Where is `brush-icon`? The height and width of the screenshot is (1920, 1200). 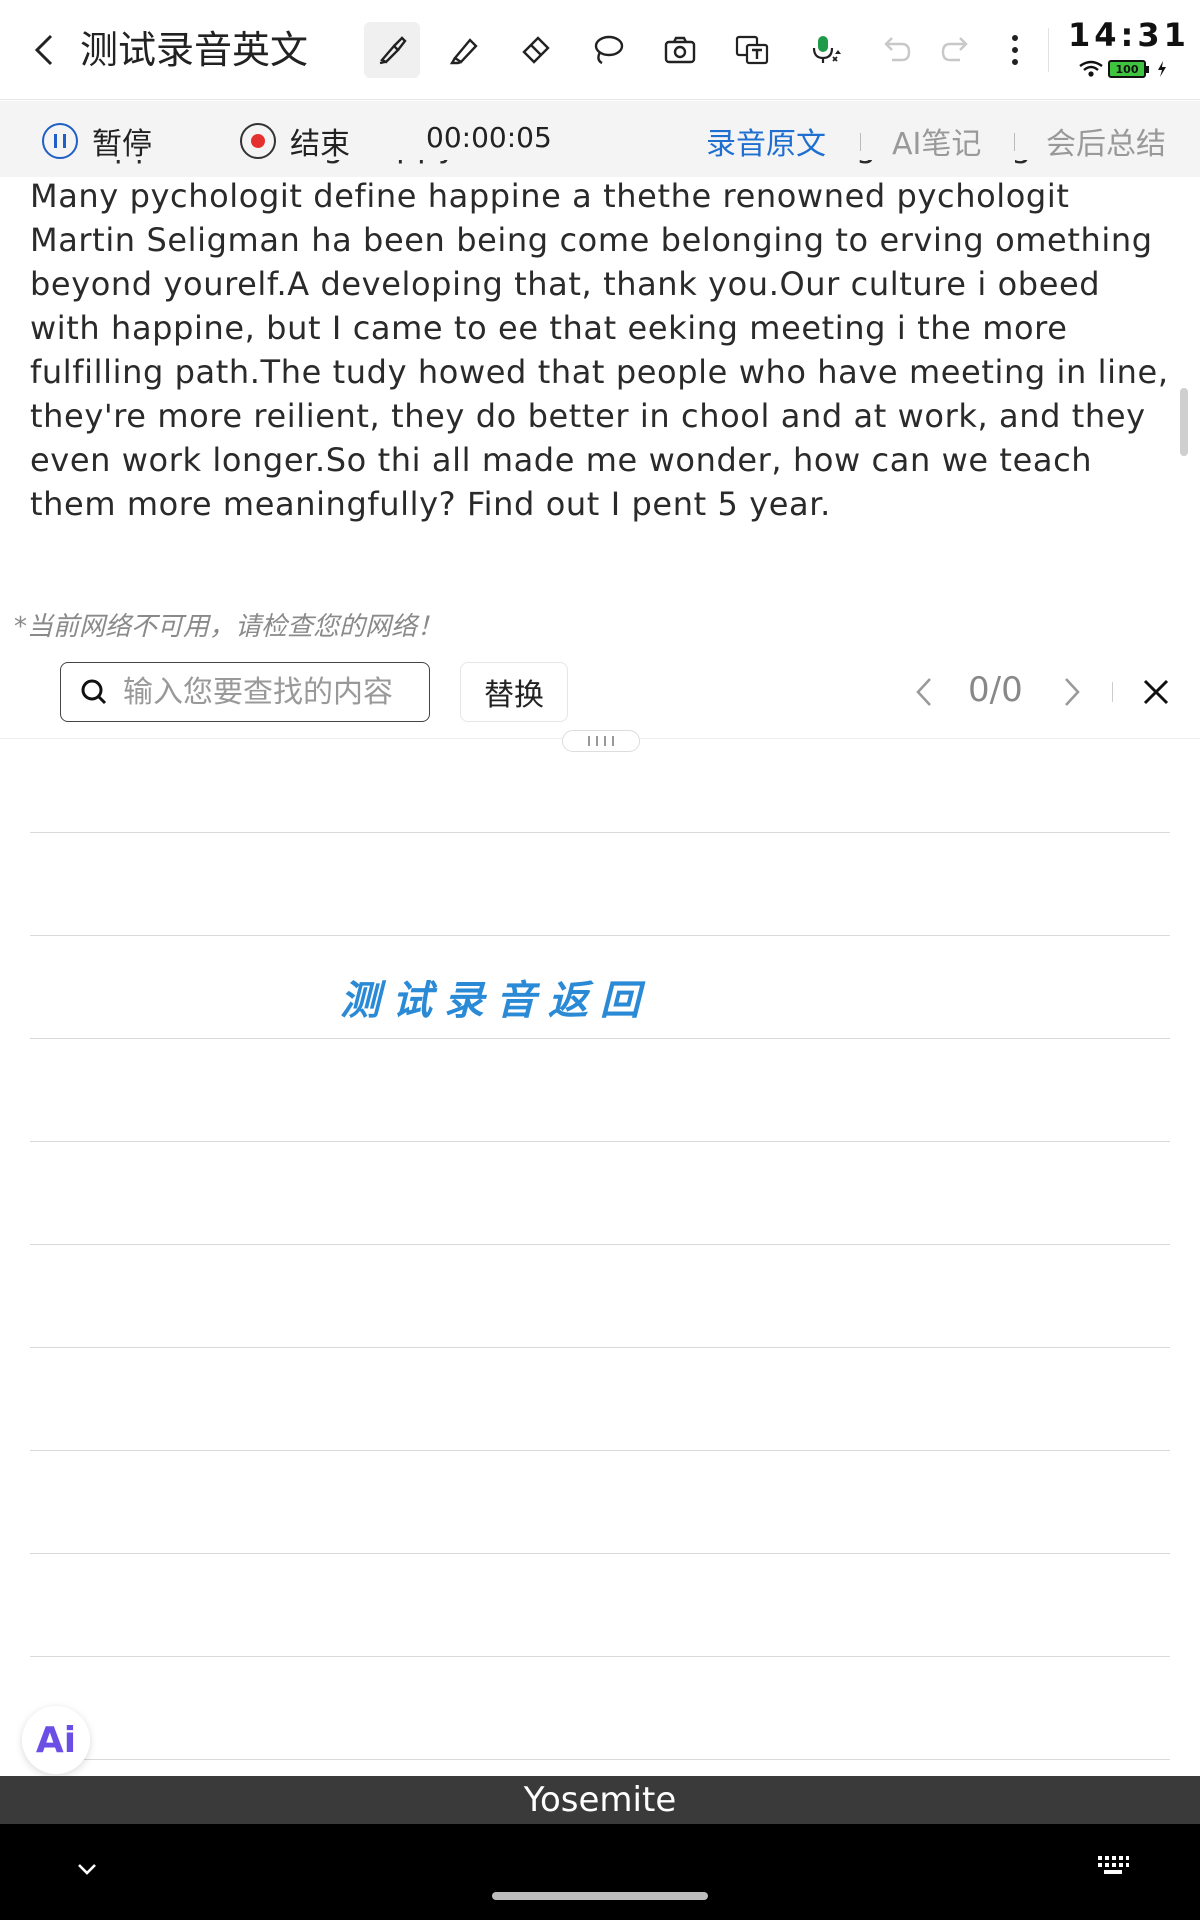
brush-icon is located at coordinates (393, 50).